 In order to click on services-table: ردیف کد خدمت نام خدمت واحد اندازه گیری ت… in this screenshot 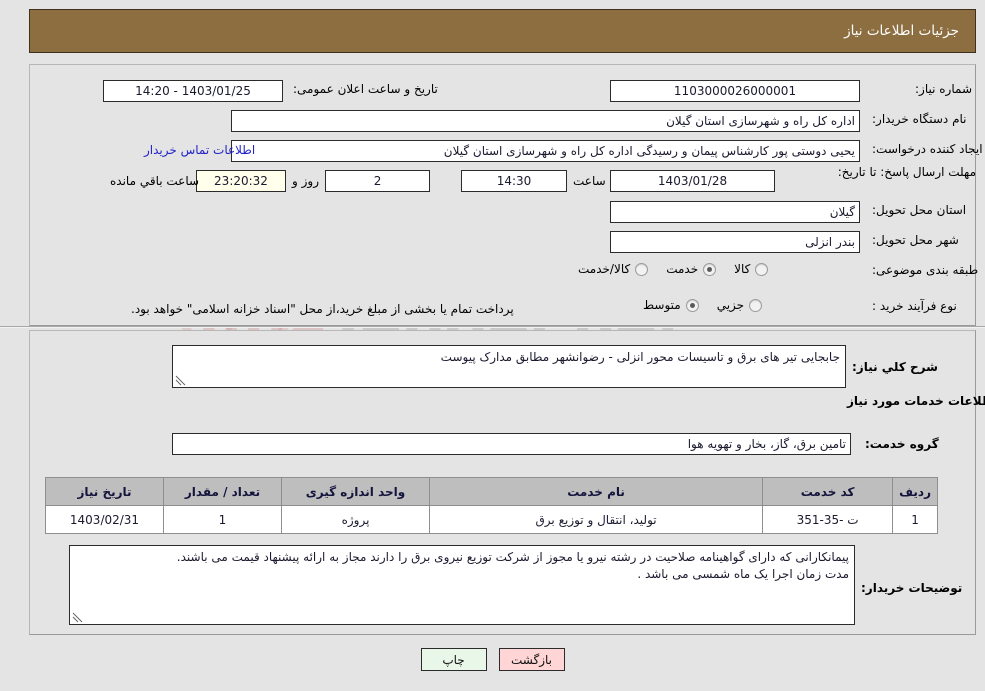, I will do `click(491, 505)`.